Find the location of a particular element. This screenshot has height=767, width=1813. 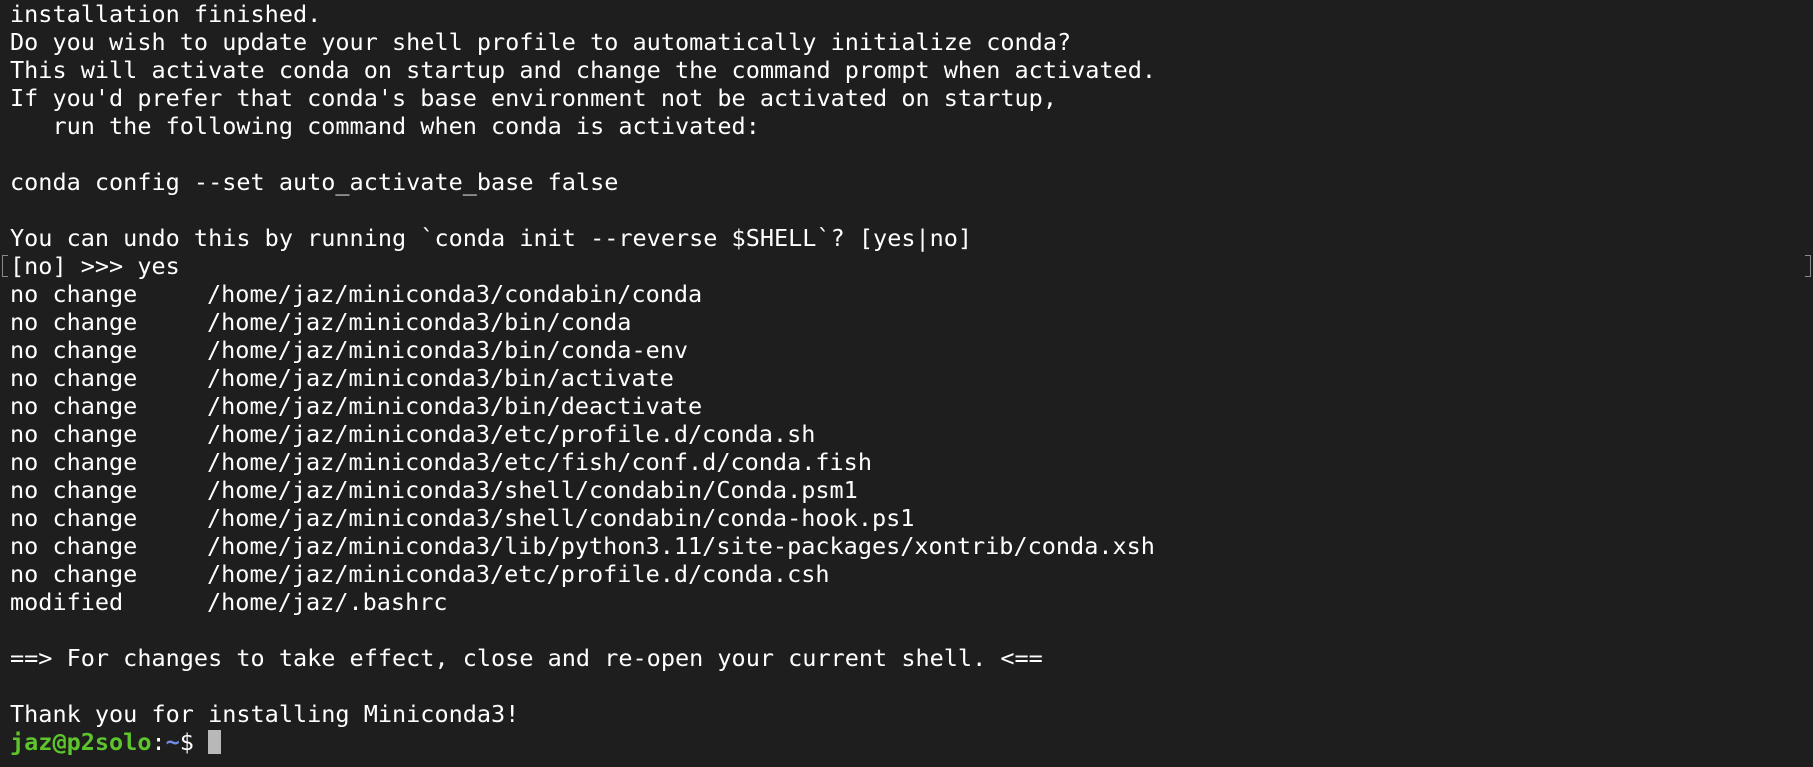

change-path: /home/jaz/miniconda3/bin/activate is located at coordinates (440, 378).